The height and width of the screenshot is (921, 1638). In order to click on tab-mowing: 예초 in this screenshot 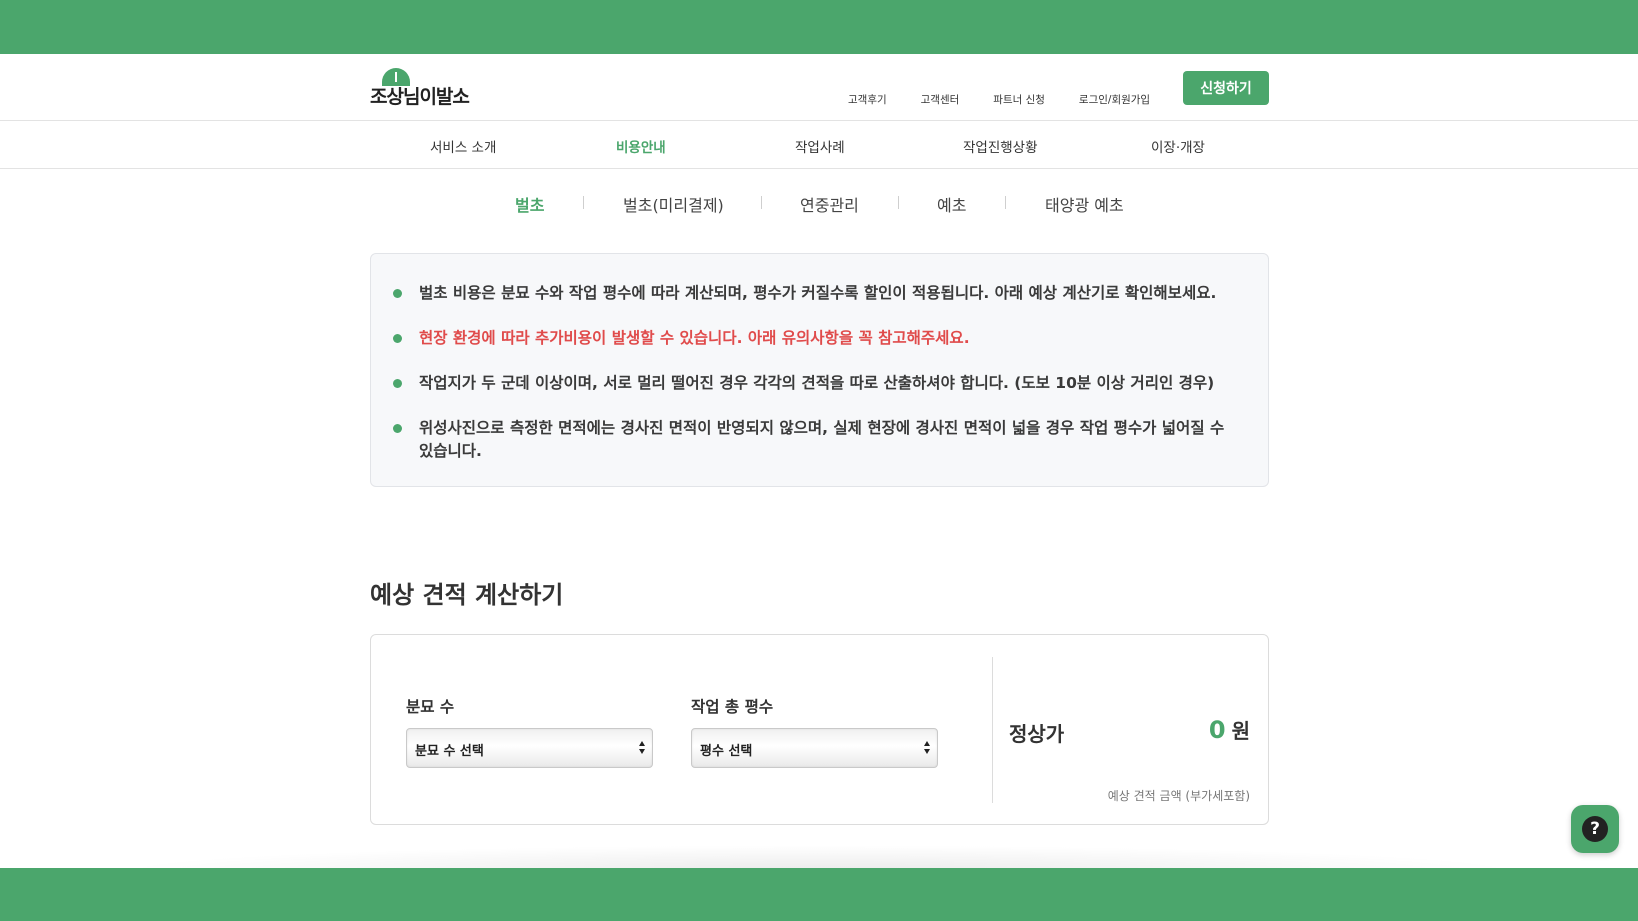, I will do `click(951, 204)`.